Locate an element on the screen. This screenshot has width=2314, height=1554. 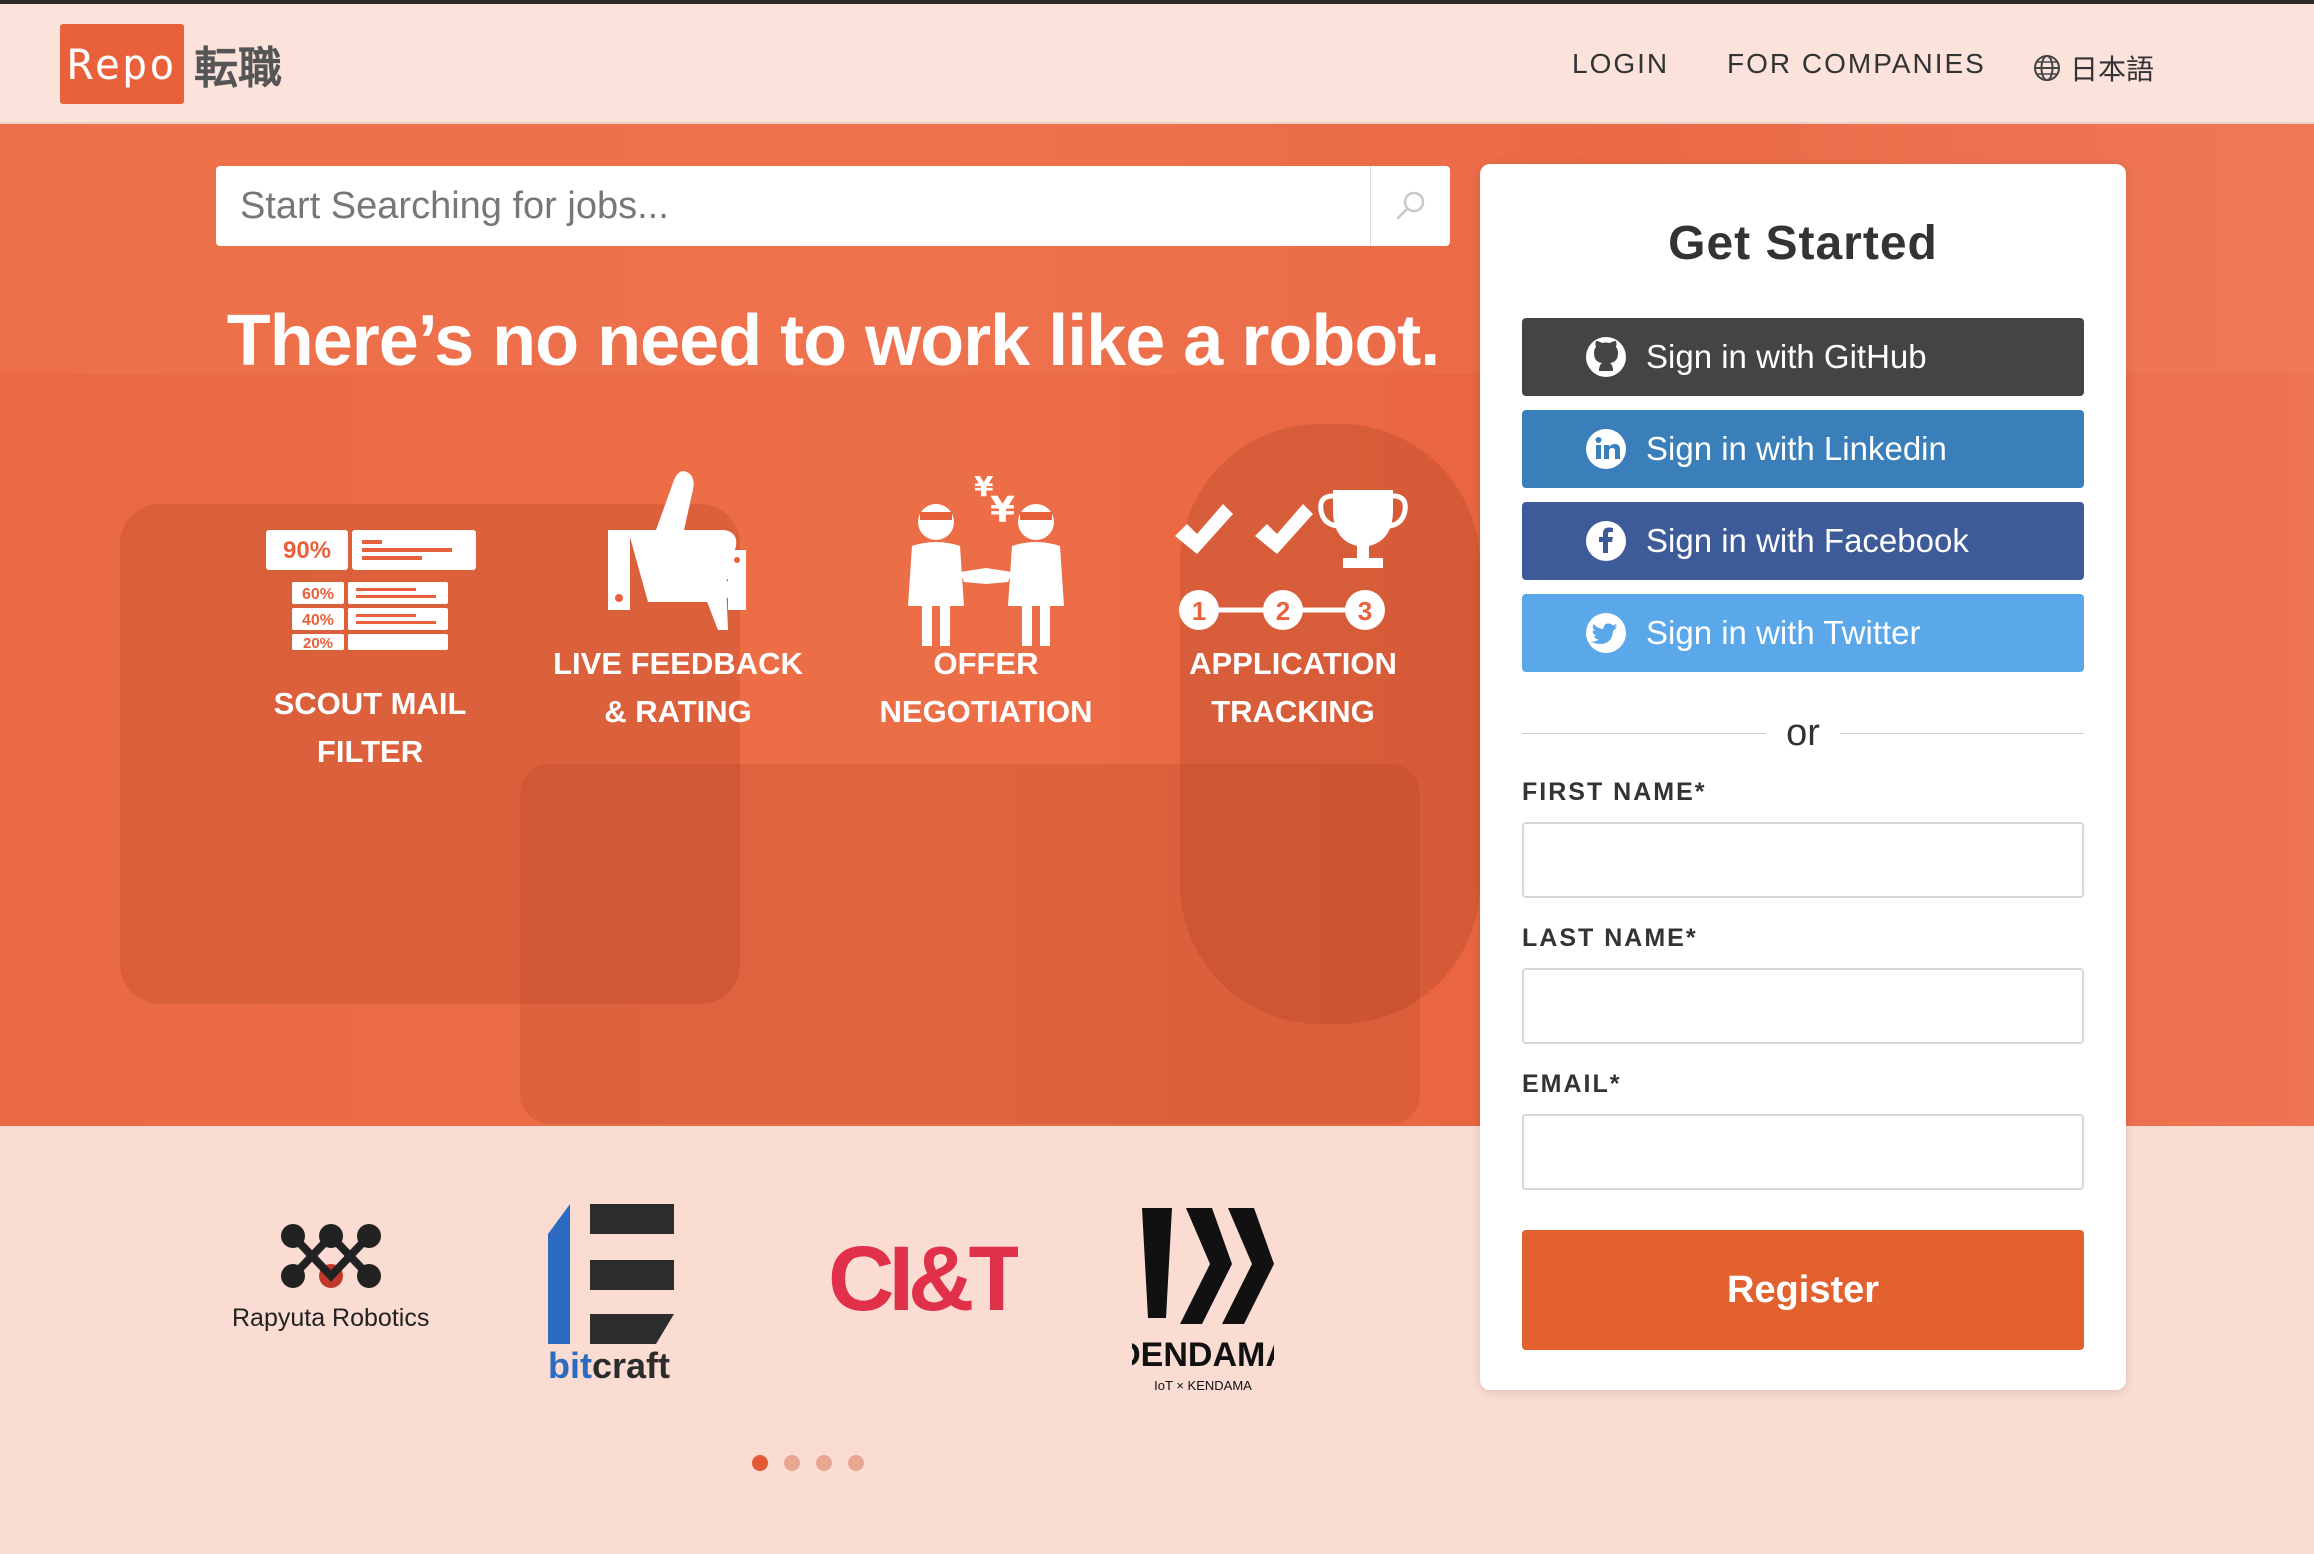
feature-label-line: NEGOTIATION is located at coordinates (986, 711).